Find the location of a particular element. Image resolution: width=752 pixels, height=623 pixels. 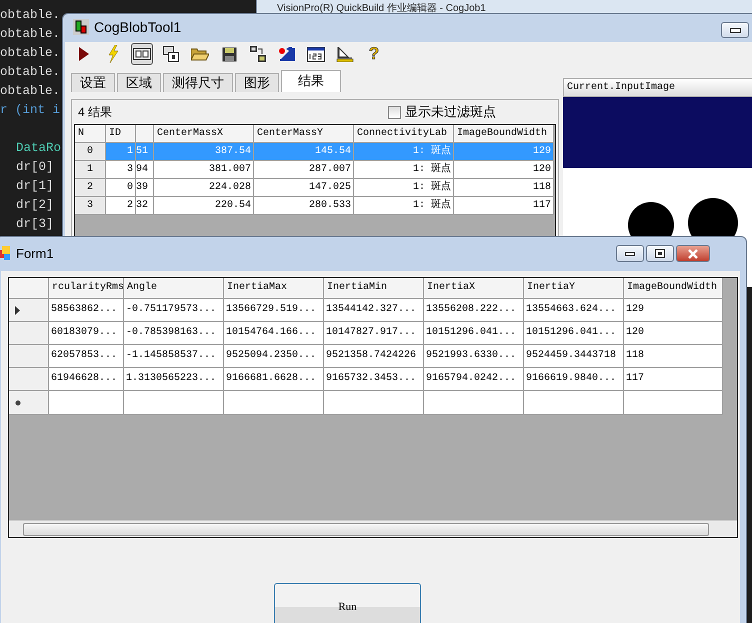

code-line: dr[1] is located at coordinates (35, 186).